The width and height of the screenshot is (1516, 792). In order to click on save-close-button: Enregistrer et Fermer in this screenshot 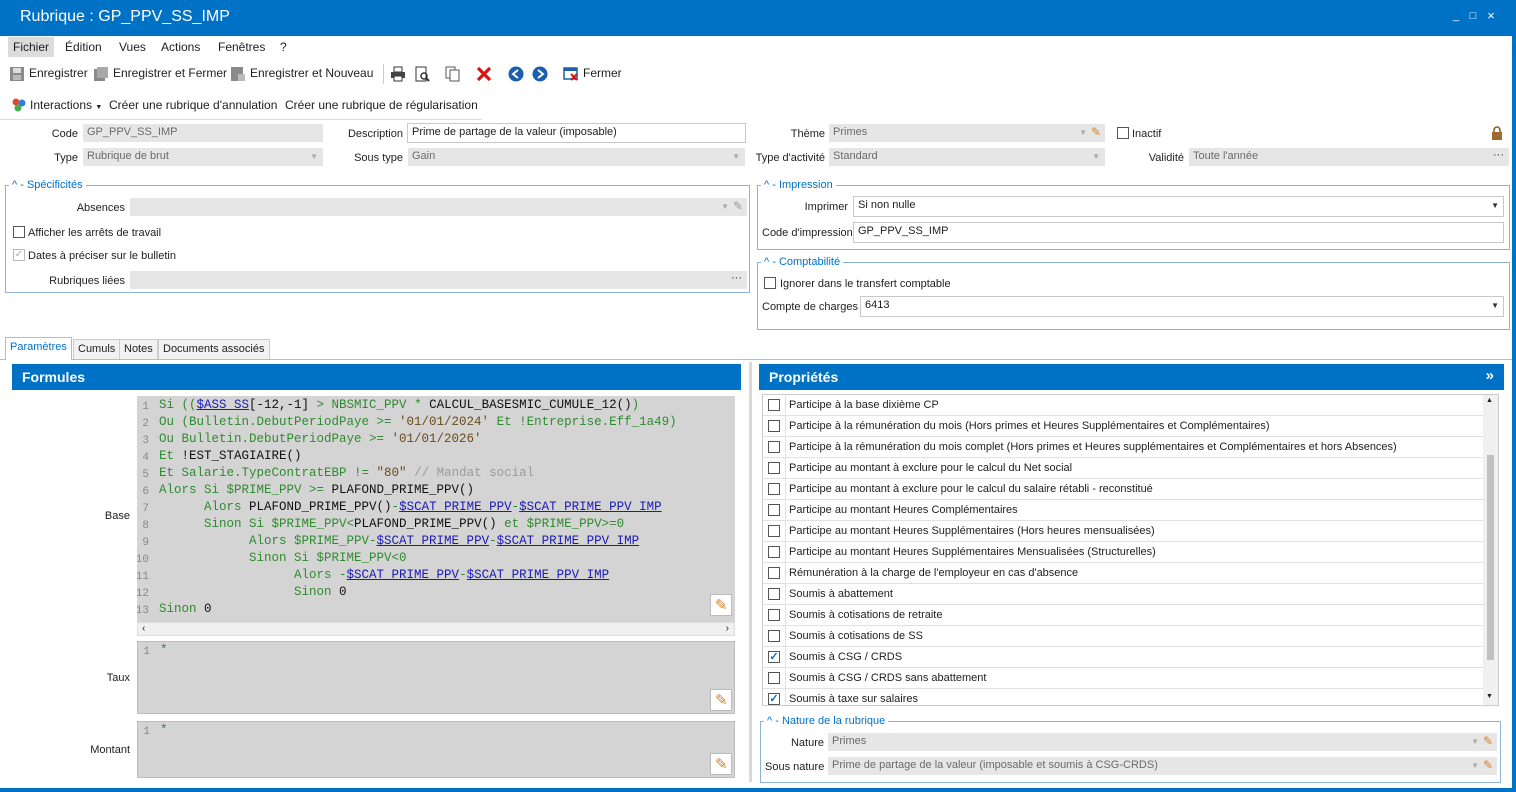, I will do `click(170, 73)`.